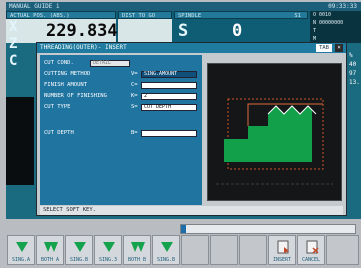 The image size is (361, 268). Describe the element at coordinates (241, 15) in the screenshot. I see `spindle-header: SPINDLE S1` at that location.